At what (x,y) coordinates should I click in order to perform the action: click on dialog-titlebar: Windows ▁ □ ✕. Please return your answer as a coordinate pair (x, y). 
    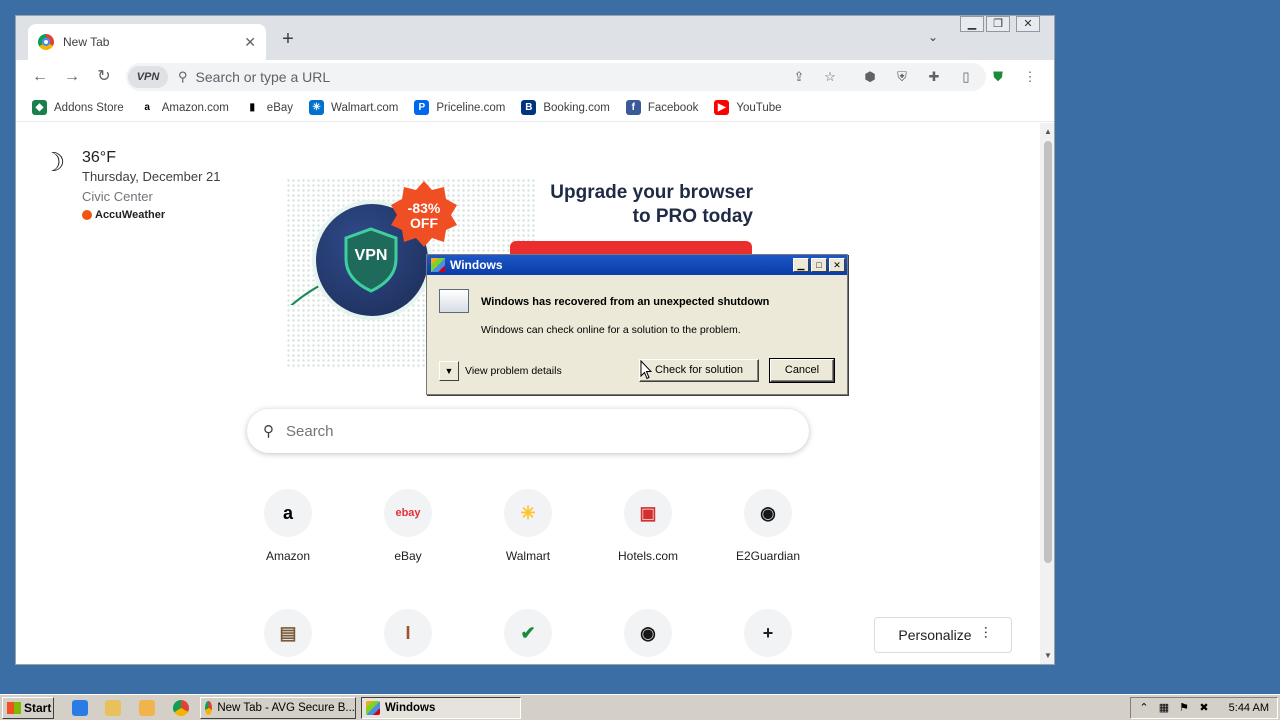
    Looking at the image, I should click on (637, 265).